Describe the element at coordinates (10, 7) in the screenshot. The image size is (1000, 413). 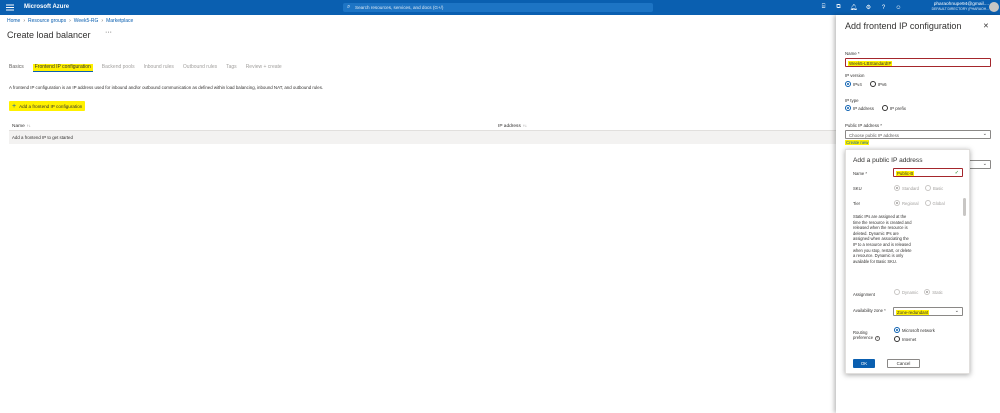
I see `menu-waffle-icon` at that location.